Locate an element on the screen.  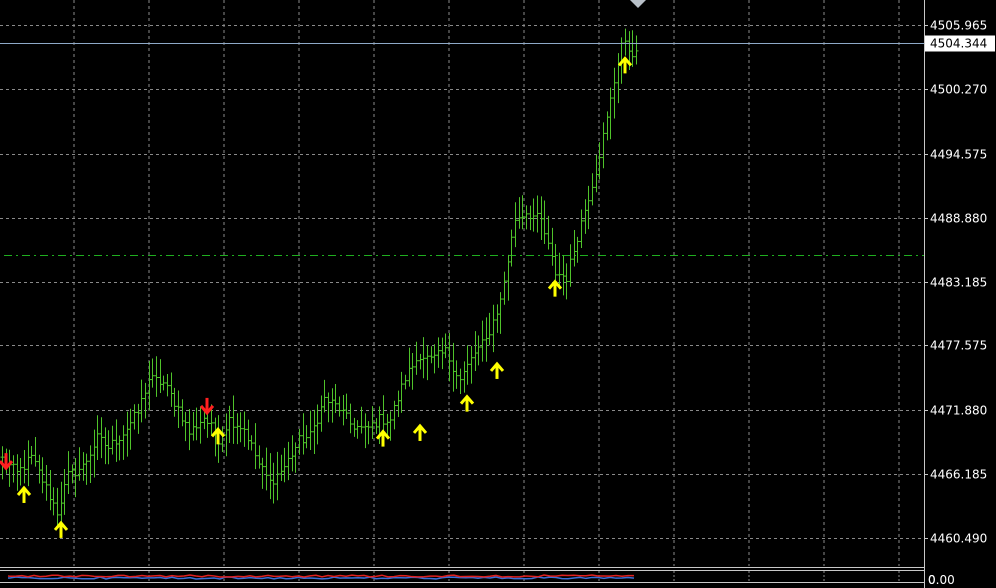
current-price-label: 4504.344 is located at coordinates (958, 44).